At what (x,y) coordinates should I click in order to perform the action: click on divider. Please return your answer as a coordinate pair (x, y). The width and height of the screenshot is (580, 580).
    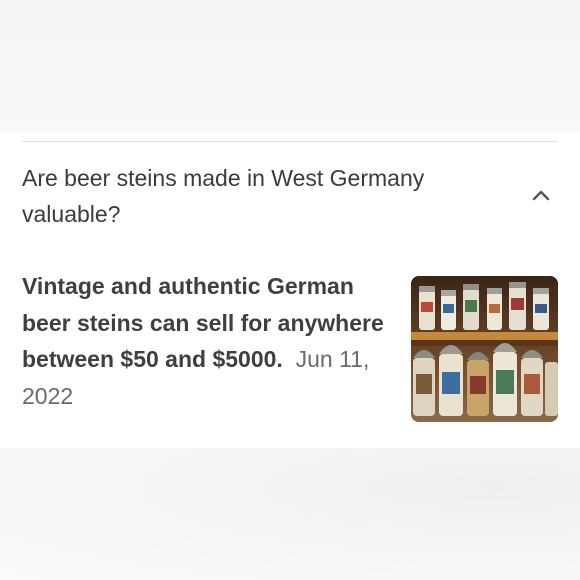
    Looking at the image, I should click on (290, 141).